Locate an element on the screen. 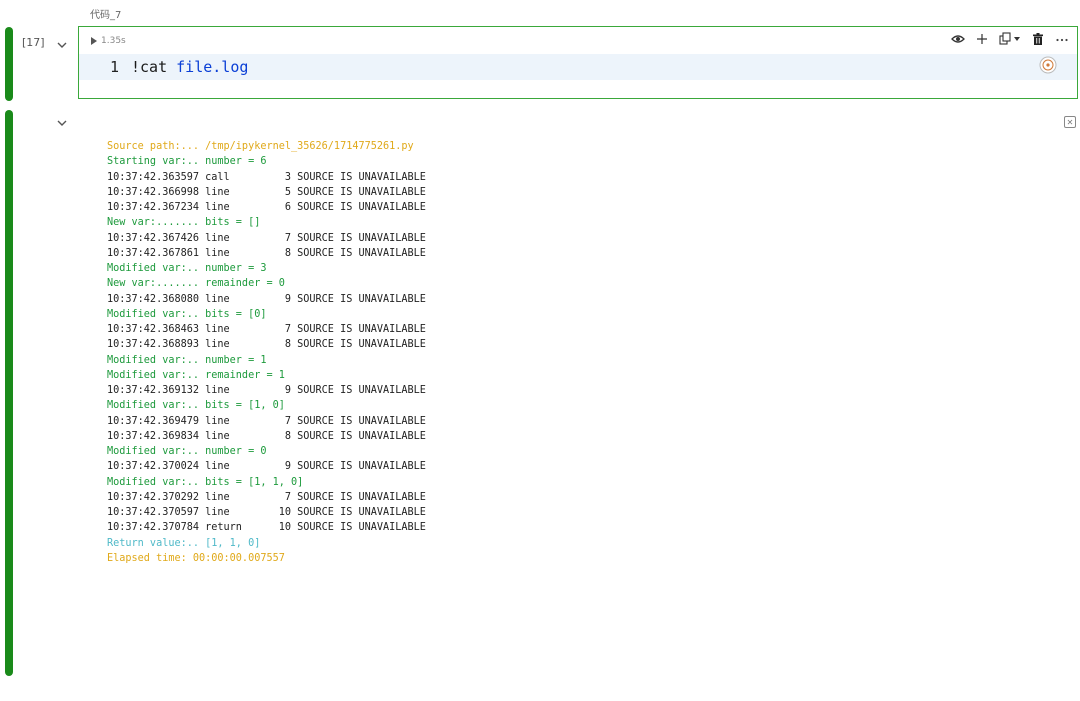 Image resolution: width=1080 pixels, height=701 pixels. output-line: Modified var:.. remainder = 1 is located at coordinates (196, 375).